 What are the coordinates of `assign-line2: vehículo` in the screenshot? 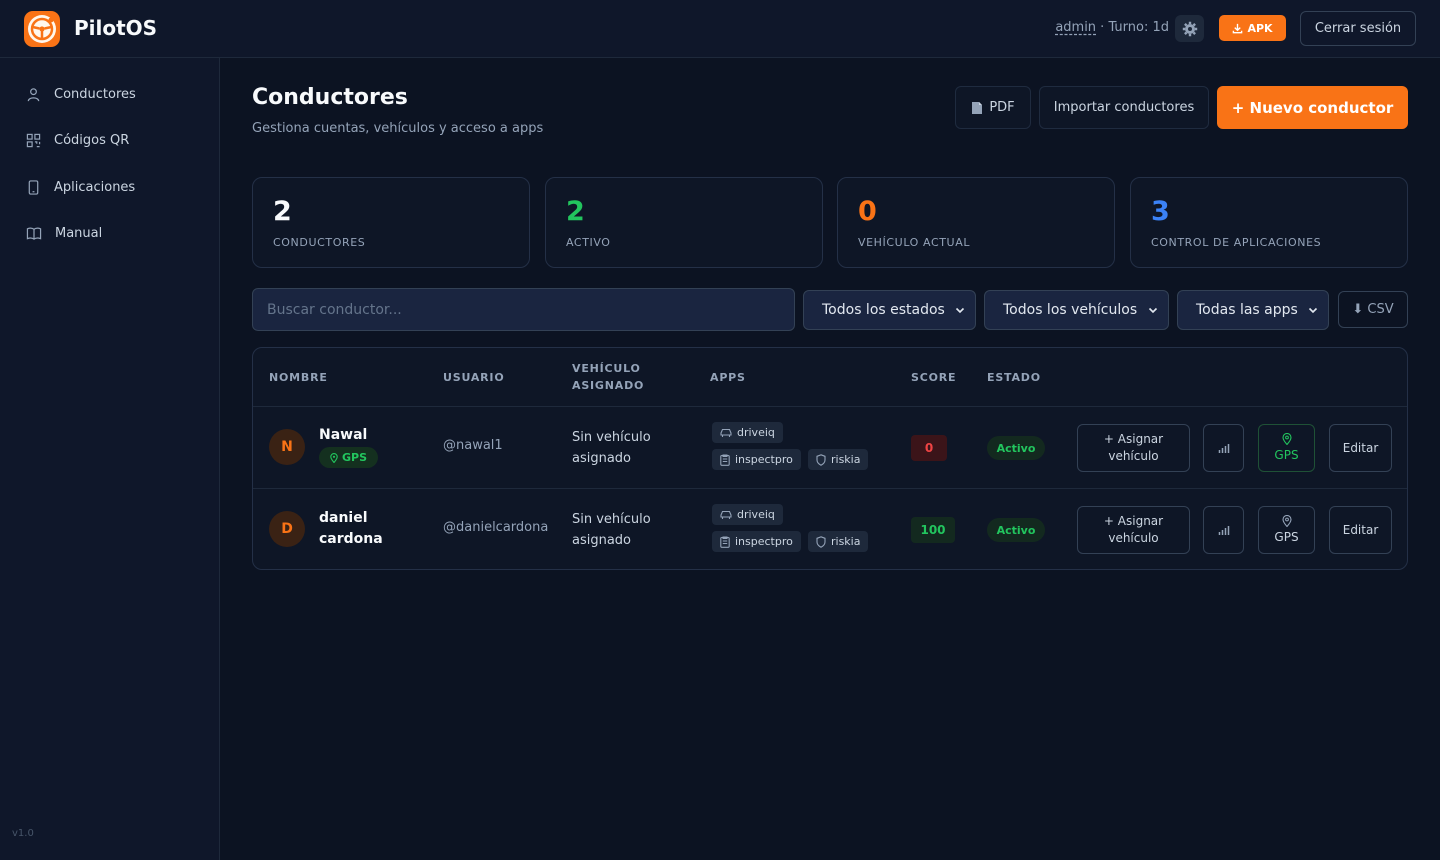 It's located at (1133, 538).